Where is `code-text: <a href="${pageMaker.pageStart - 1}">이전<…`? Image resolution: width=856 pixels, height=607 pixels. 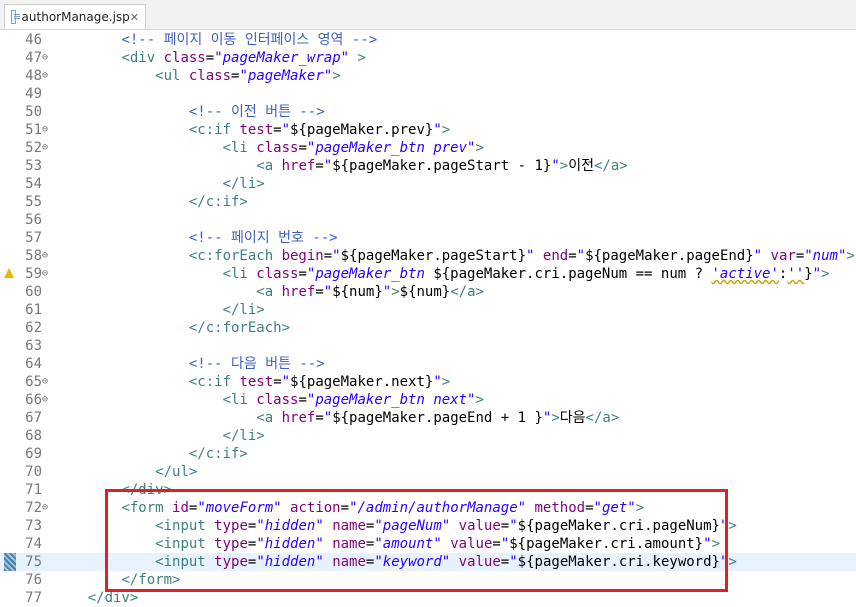
code-text: <a href="${pageMaker.pageStart - 1}">이전<… is located at coordinates (442, 166).